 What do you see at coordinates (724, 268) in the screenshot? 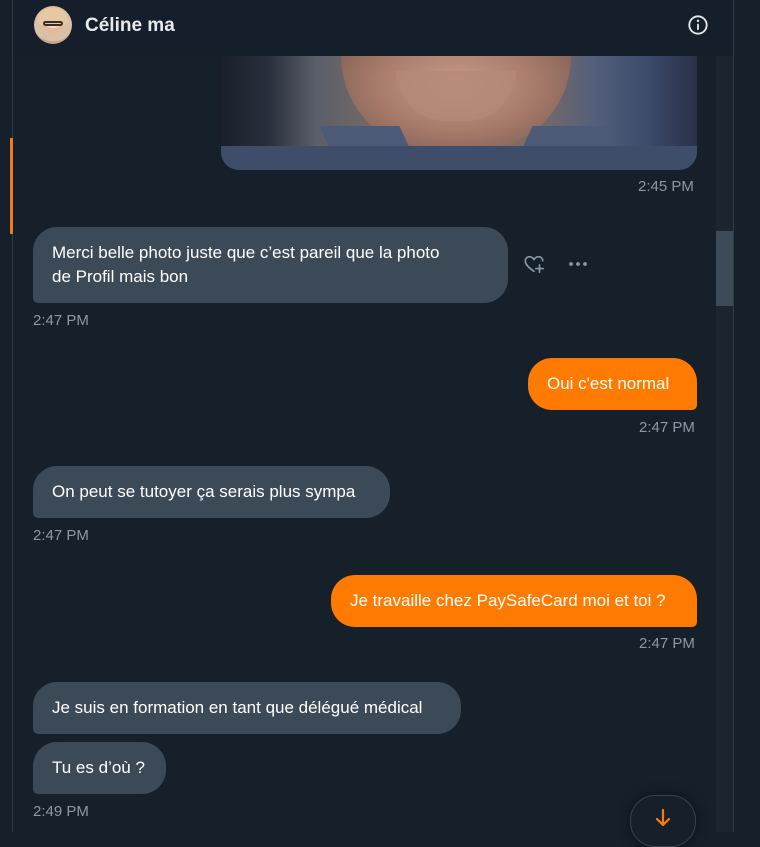
I see `scrollbar-thumb` at bounding box center [724, 268].